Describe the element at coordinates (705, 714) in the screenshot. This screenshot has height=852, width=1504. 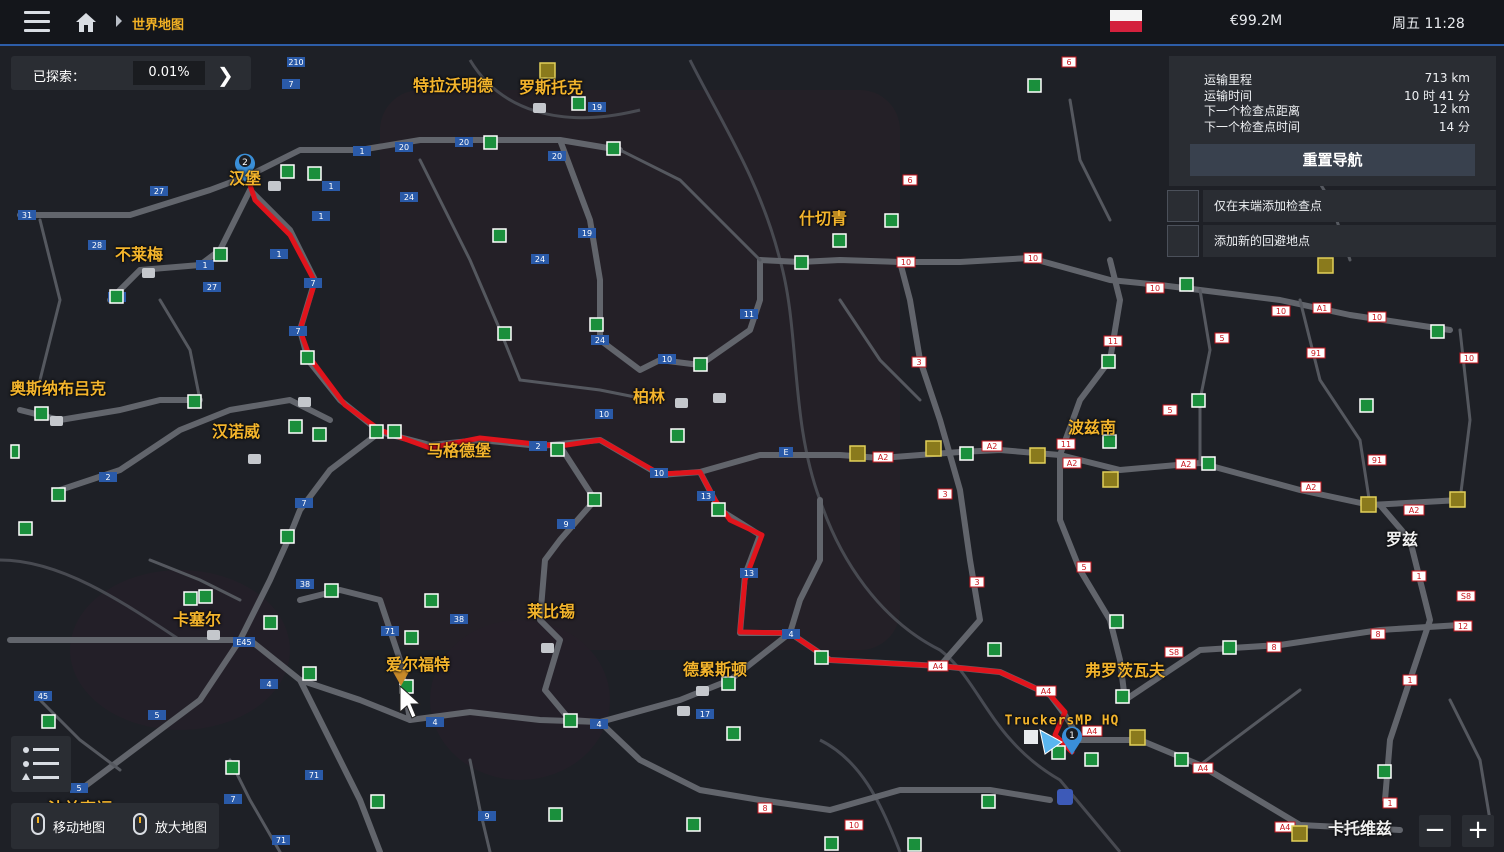
I see `svg-text: 17` at that location.